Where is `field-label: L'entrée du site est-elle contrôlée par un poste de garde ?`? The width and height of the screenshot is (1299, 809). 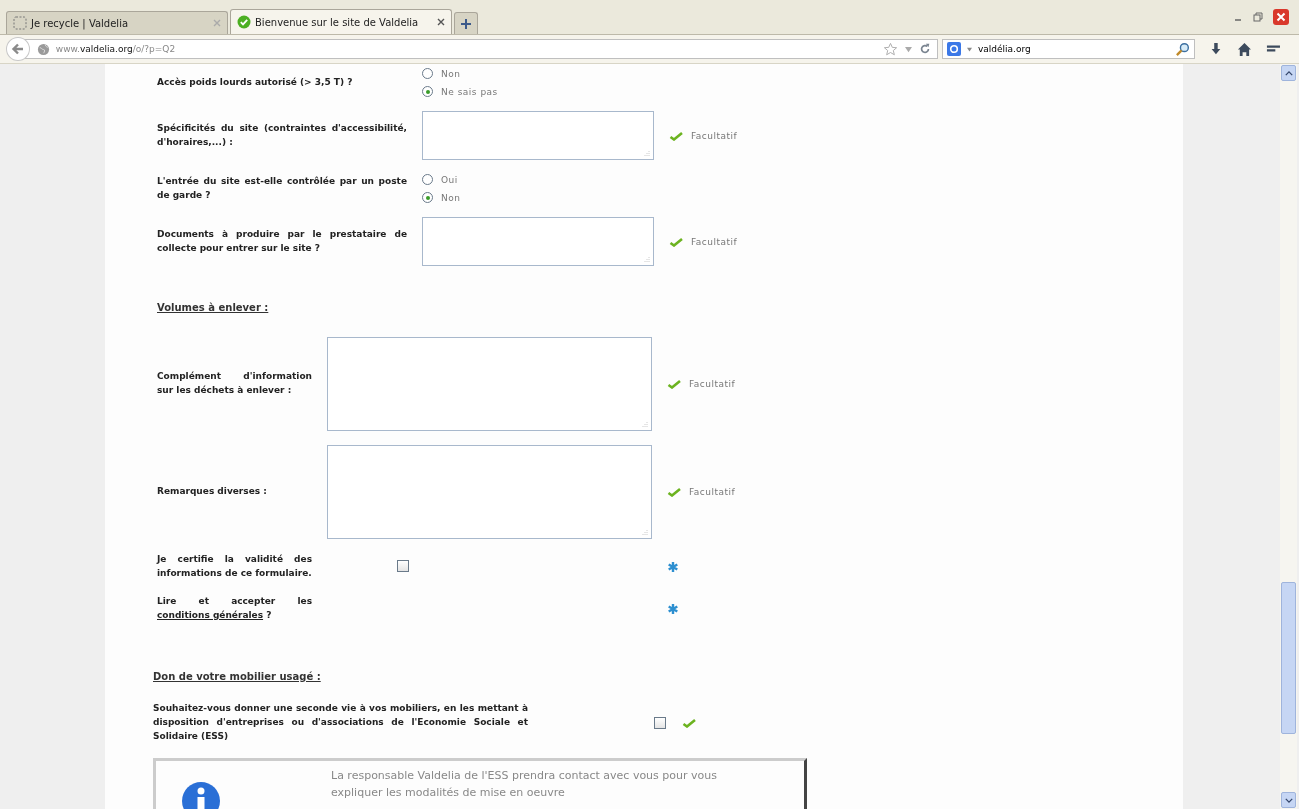 field-label: L'entrée du site est-elle contrôlée par un poste de garde ? is located at coordinates (282, 188).